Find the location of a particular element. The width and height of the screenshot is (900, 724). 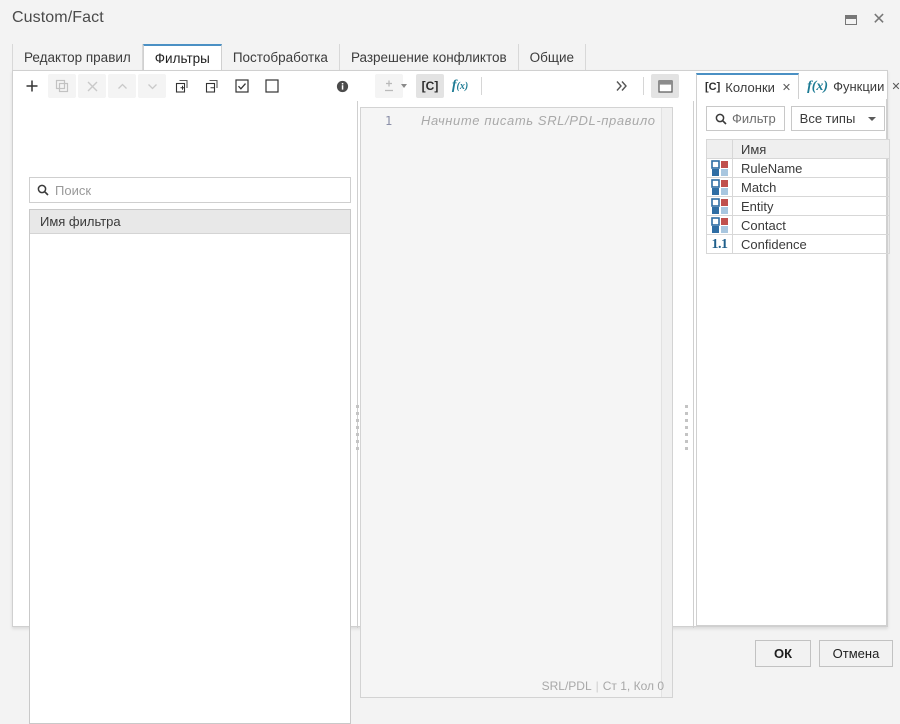

editor-placeholder: Начните писать SRL/PDL-правило is located at coordinates (538, 120).